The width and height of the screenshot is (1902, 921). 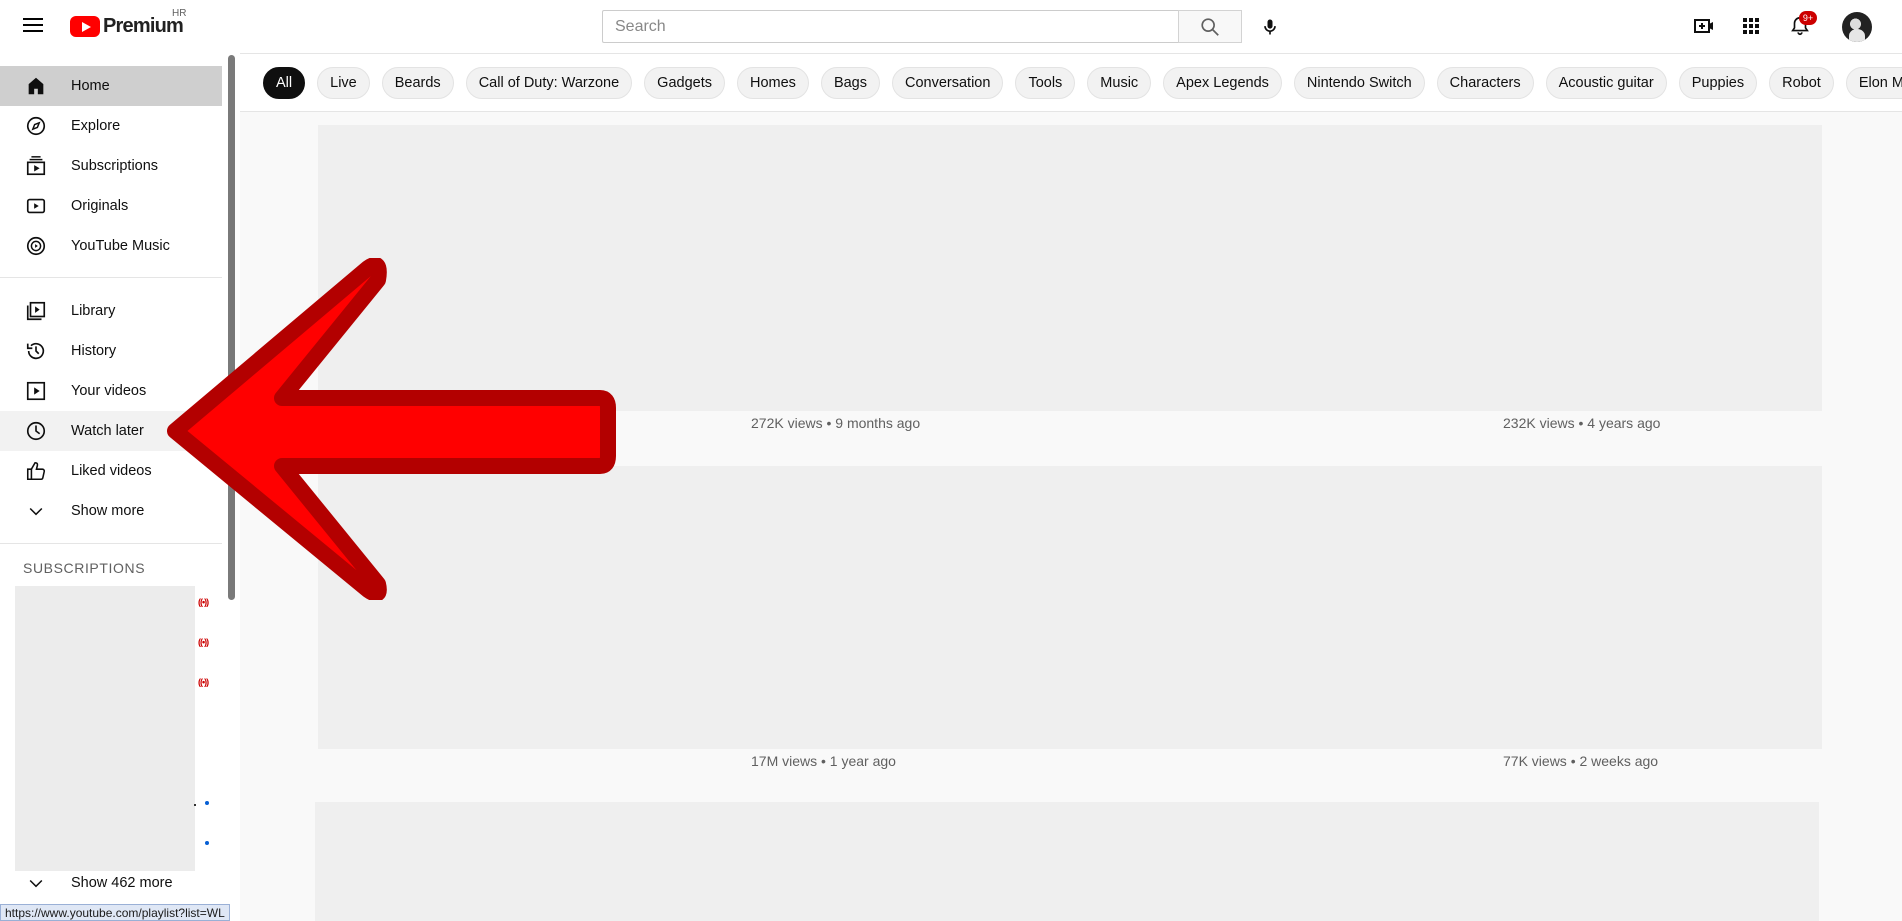 What do you see at coordinates (549, 83) in the screenshot?
I see `chip-call-of-duty-warzone: Call of Duty: Warzone` at bounding box center [549, 83].